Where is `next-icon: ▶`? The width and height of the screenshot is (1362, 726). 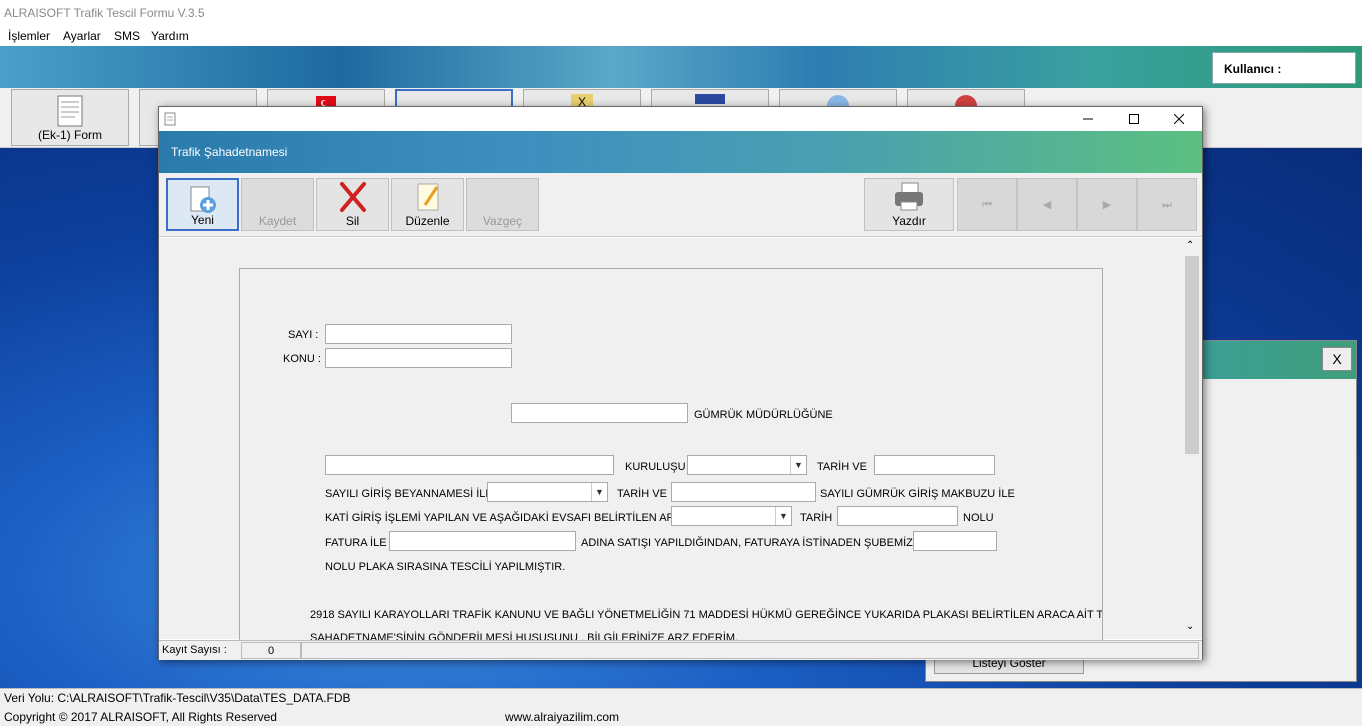 next-icon: ▶ is located at coordinates (1107, 205).